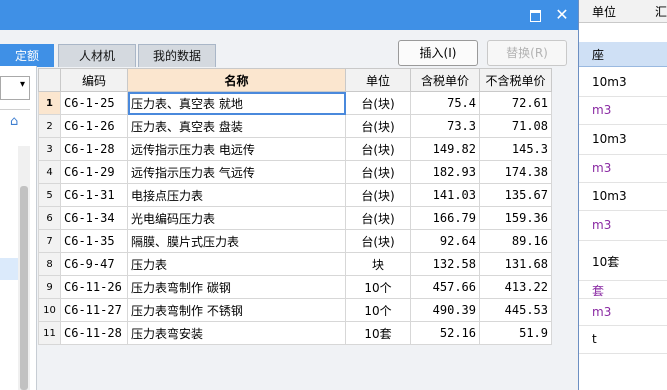 The height and width of the screenshot is (390, 667). What do you see at coordinates (295, 172) in the screenshot?
I see `table-row: 4 C6-1-29 远传指示压力表 气远传 台(块) 182.93 174.38` at bounding box center [295, 172].